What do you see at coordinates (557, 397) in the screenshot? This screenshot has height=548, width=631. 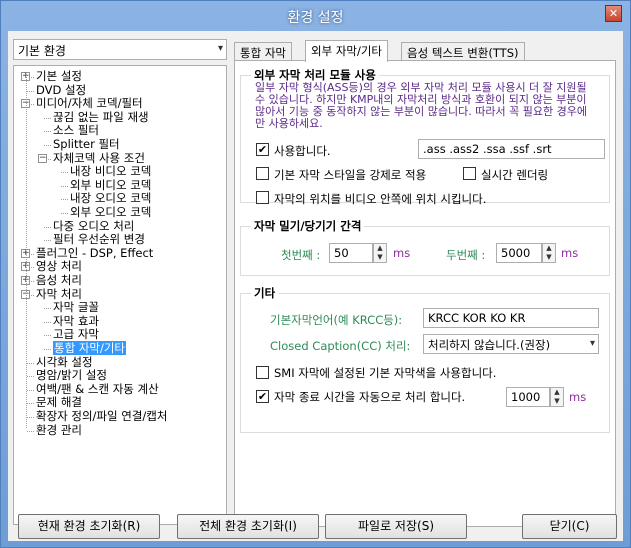 I see `endtime-spinner: ▲ ▼` at bounding box center [557, 397].